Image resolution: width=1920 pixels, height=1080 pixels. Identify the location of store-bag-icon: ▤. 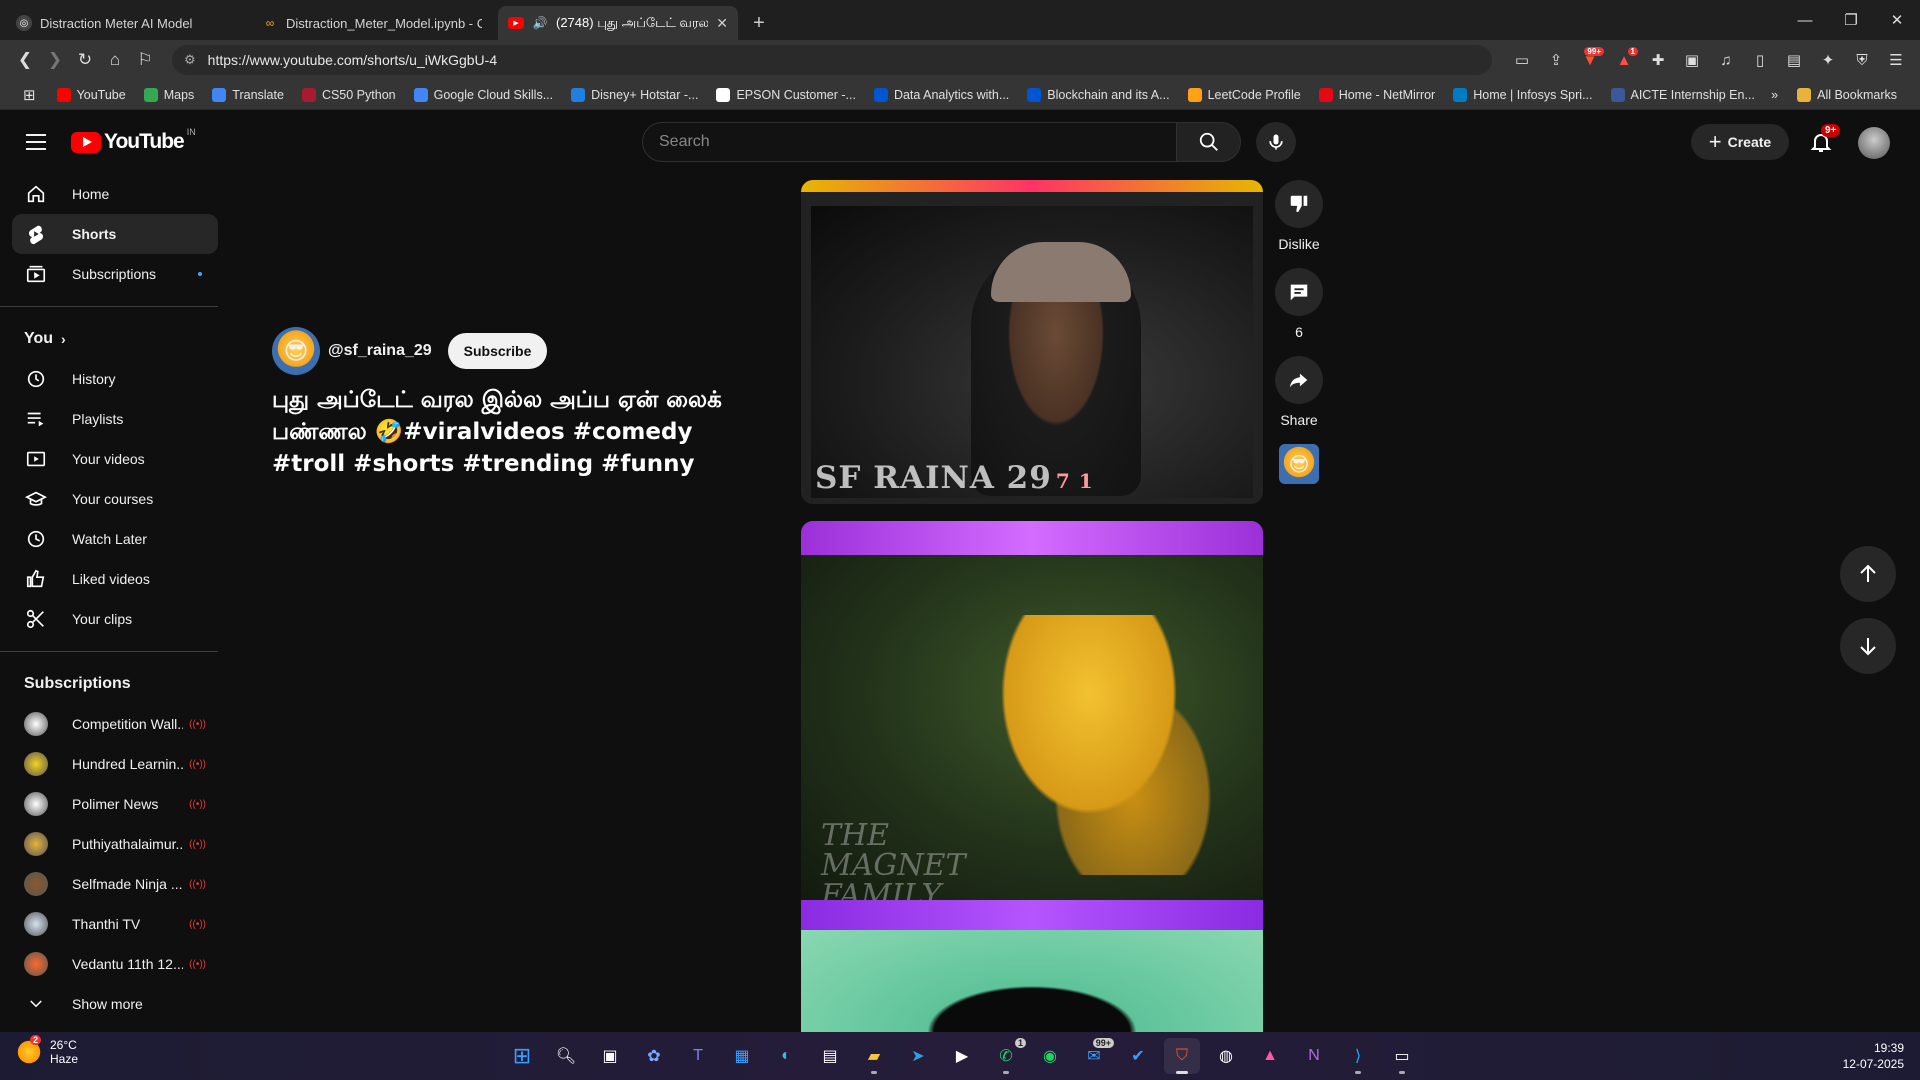
(830, 1056).